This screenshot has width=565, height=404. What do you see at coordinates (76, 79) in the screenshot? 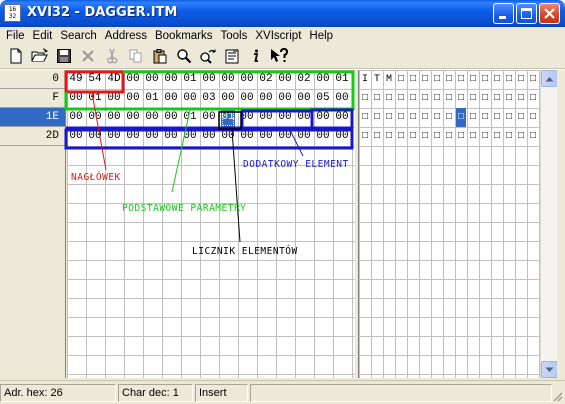
I see `hex-cell: 49` at bounding box center [76, 79].